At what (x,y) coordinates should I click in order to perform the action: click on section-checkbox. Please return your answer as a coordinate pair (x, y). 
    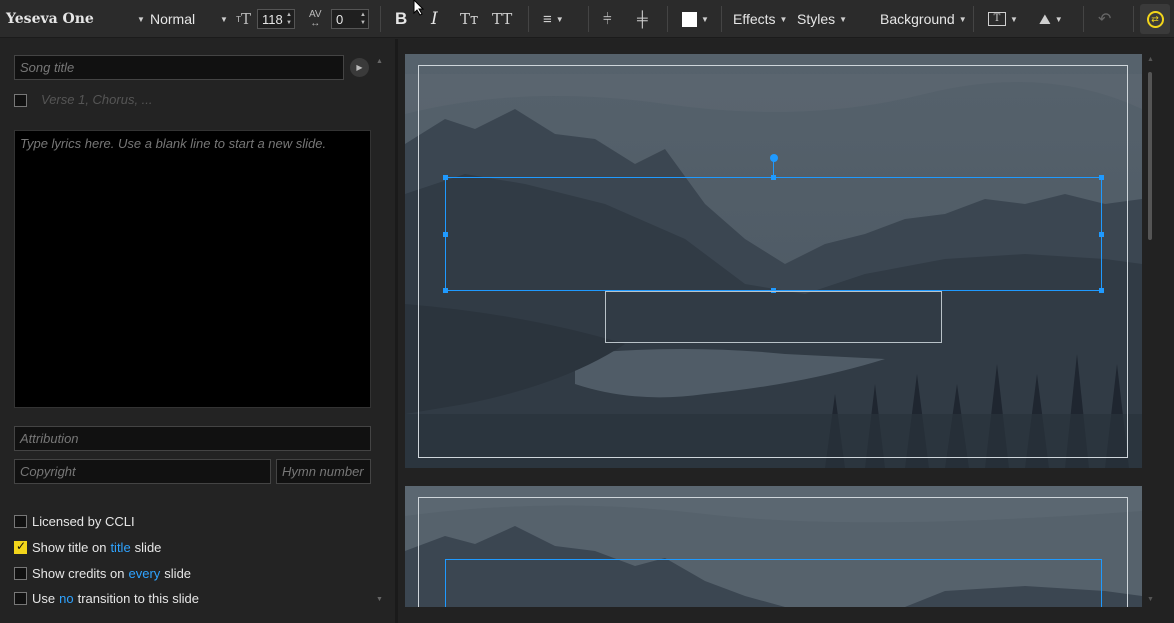
    Looking at the image, I should click on (20, 100).